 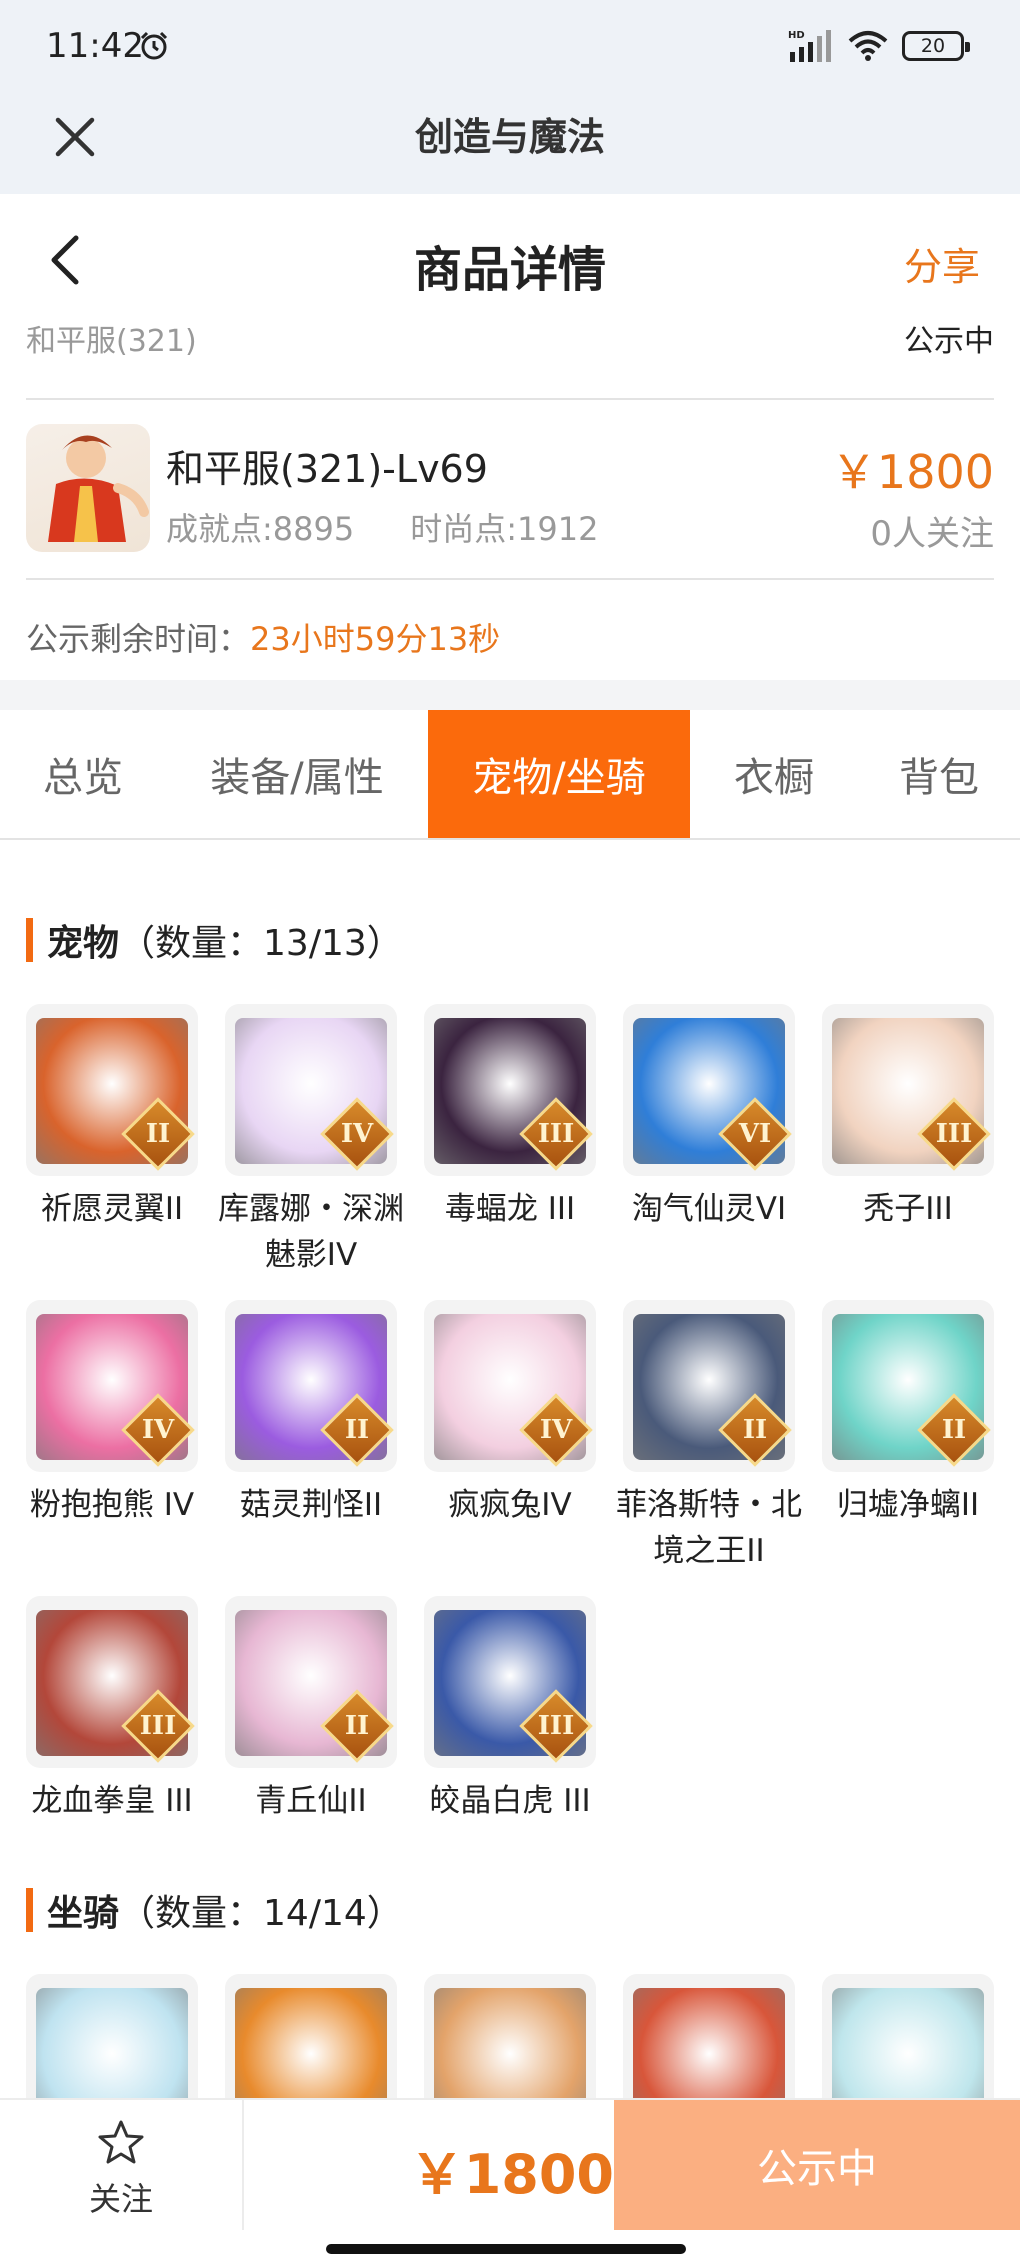 What do you see at coordinates (261, 1913) in the screenshot?
I see `mounts-count: （数量：14/14）` at bounding box center [261, 1913].